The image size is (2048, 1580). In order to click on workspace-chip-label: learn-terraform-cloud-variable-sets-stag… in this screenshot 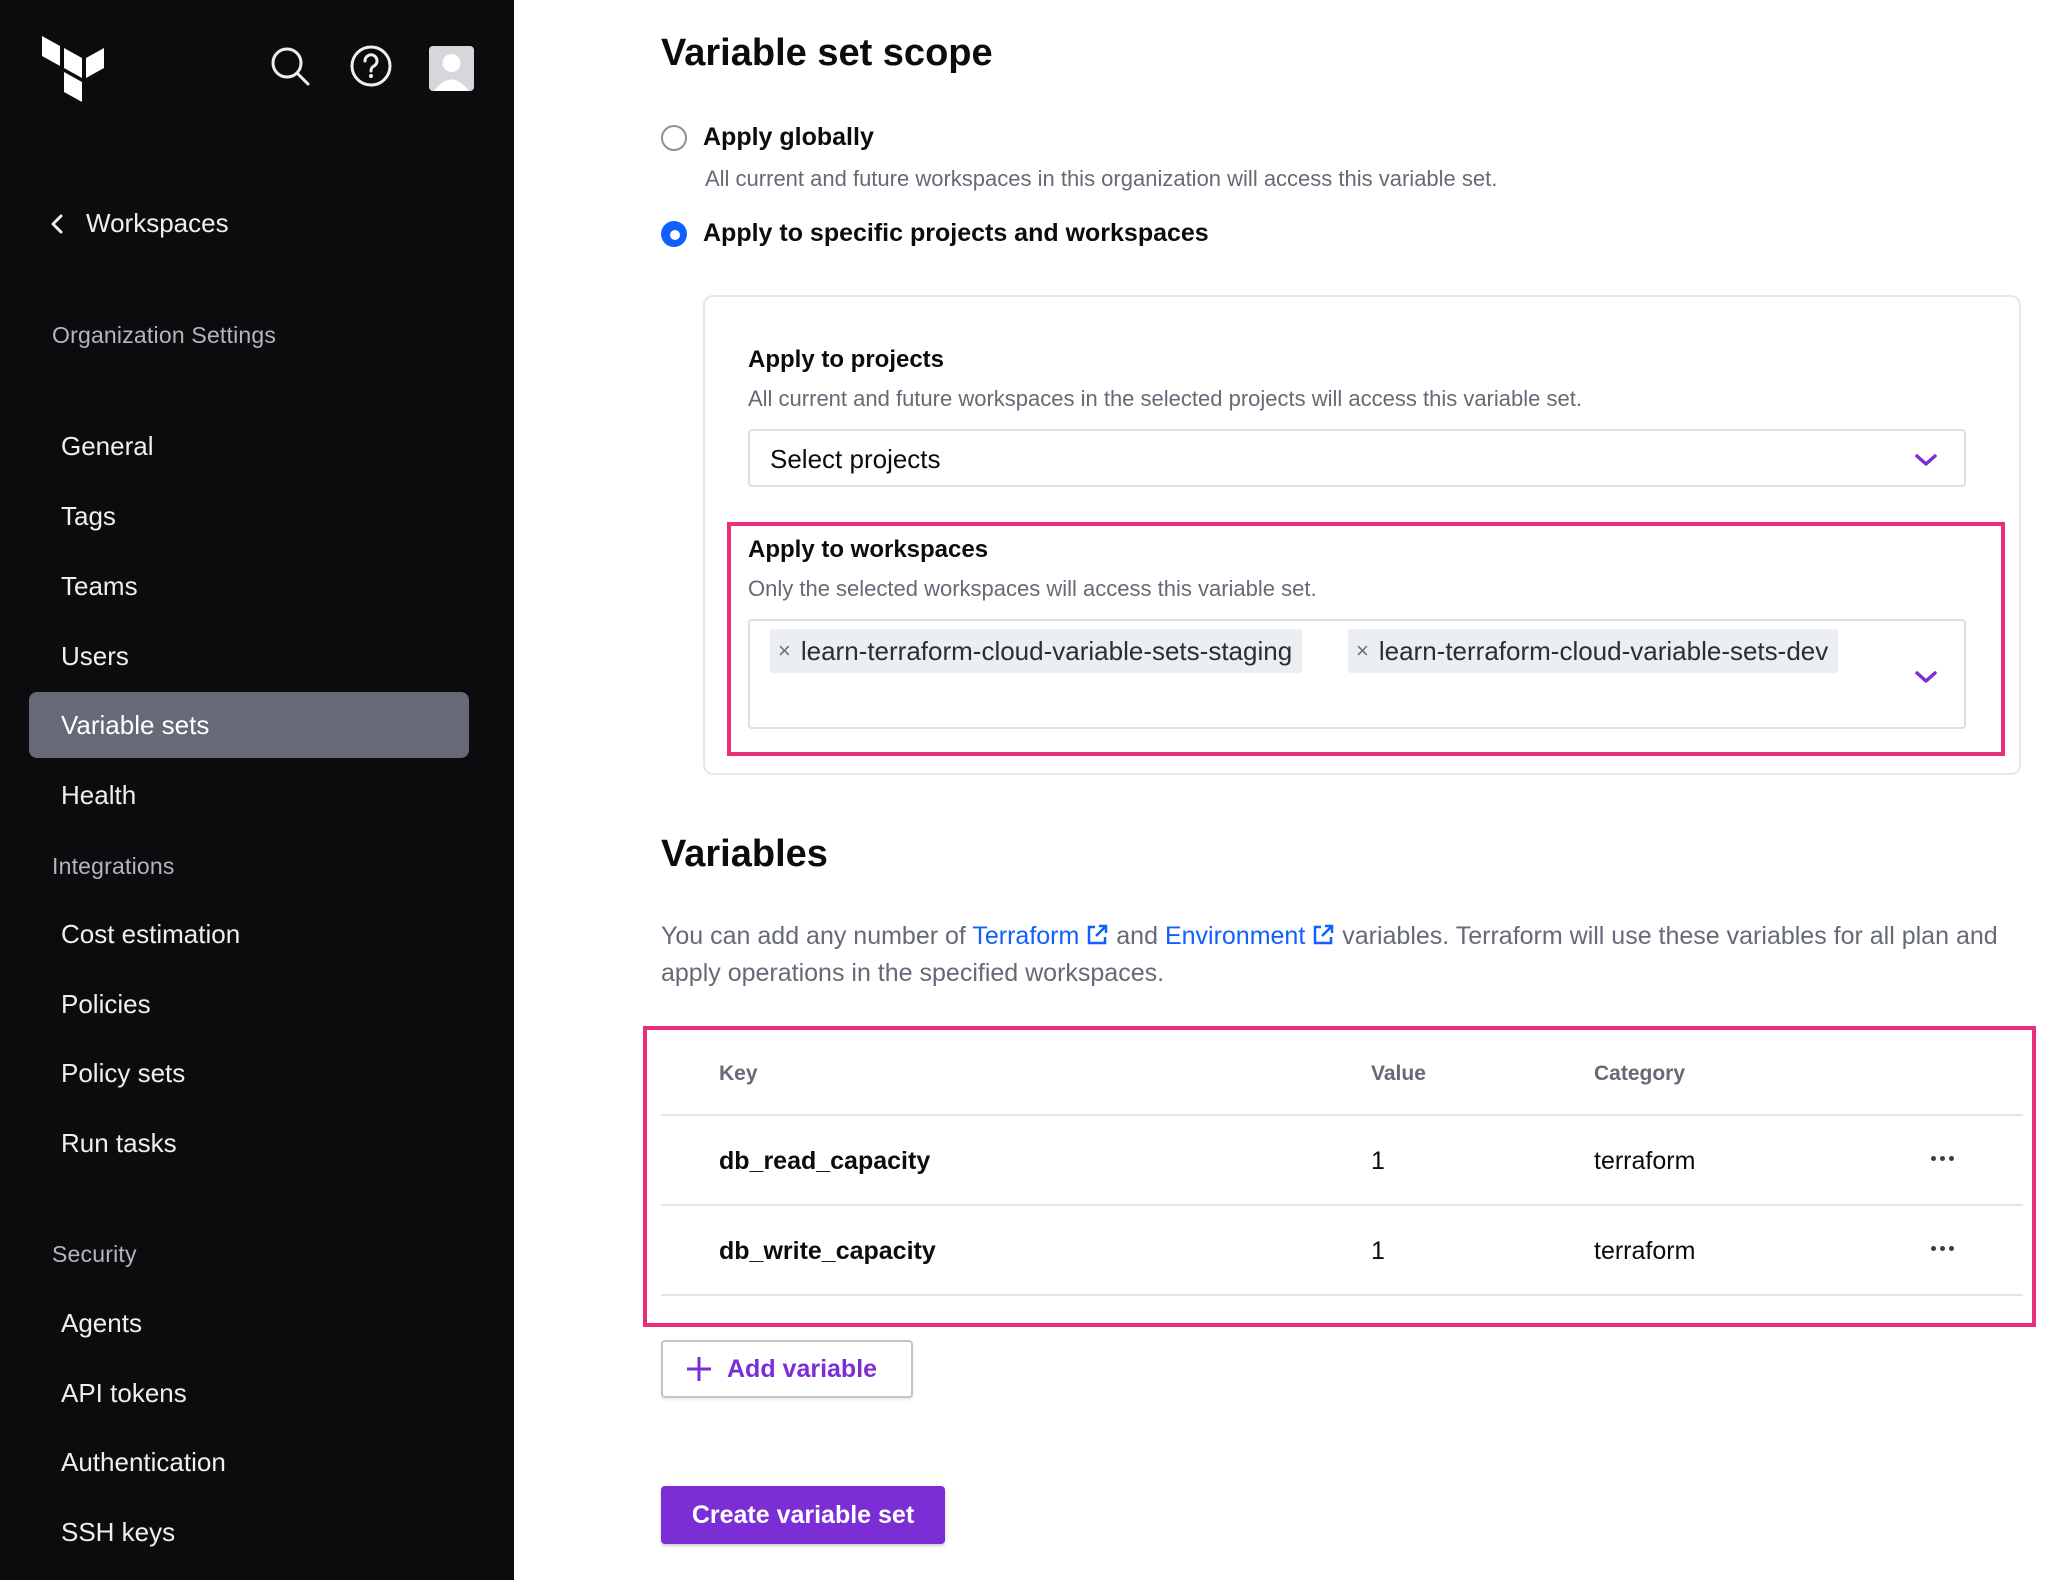, I will do `click(1046, 650)`.